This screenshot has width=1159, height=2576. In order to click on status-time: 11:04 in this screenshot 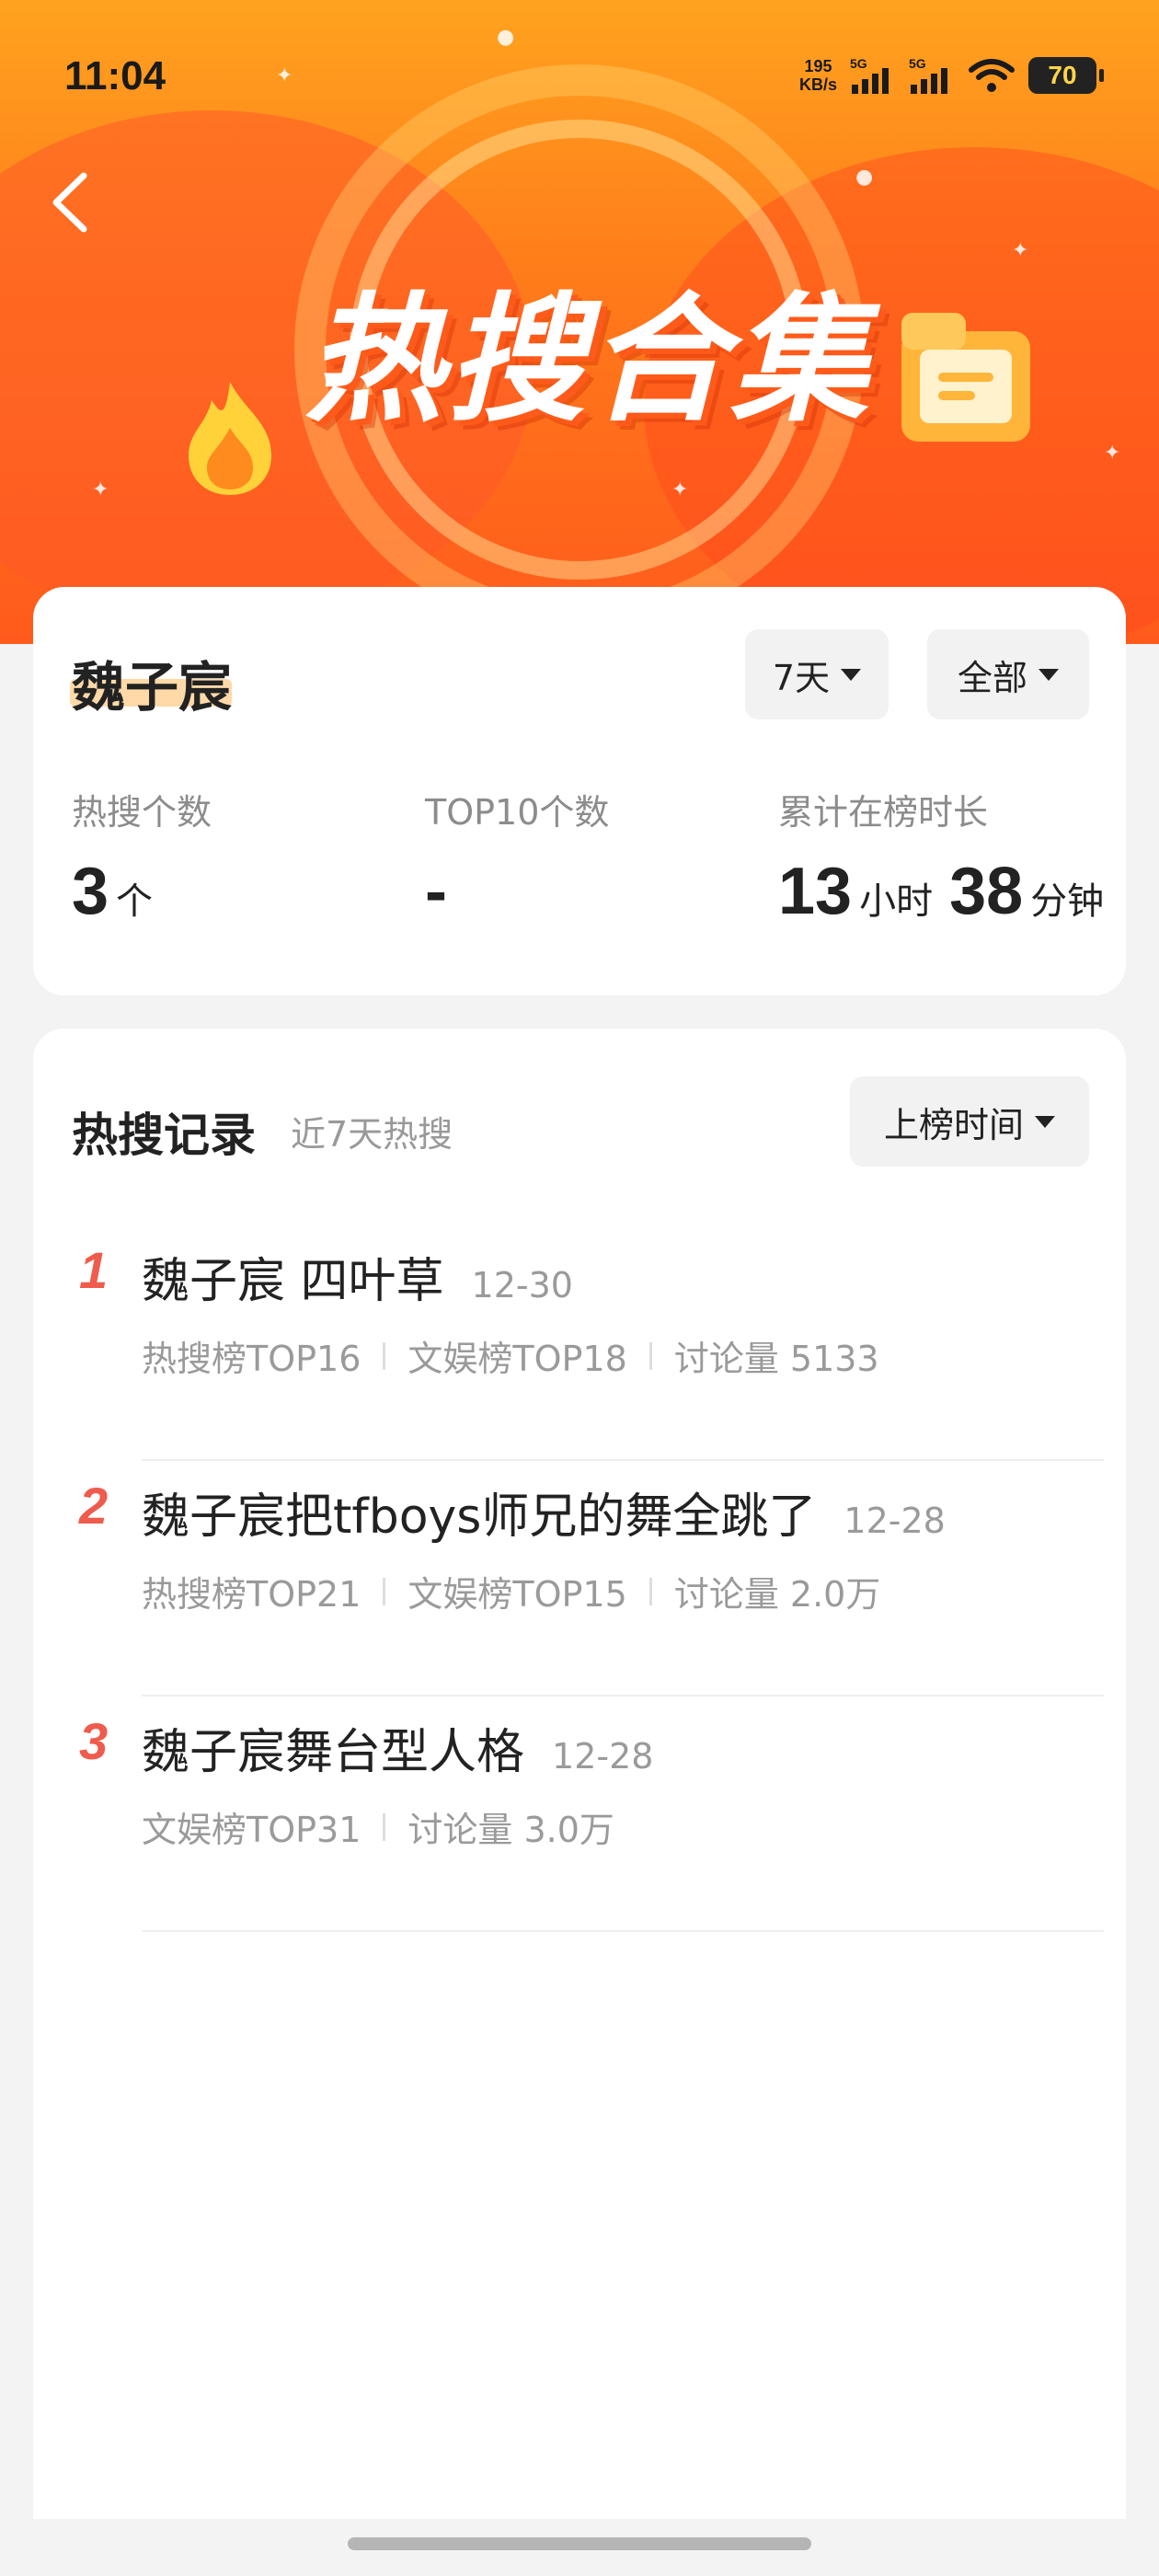, I will do `click(115, 75)`.